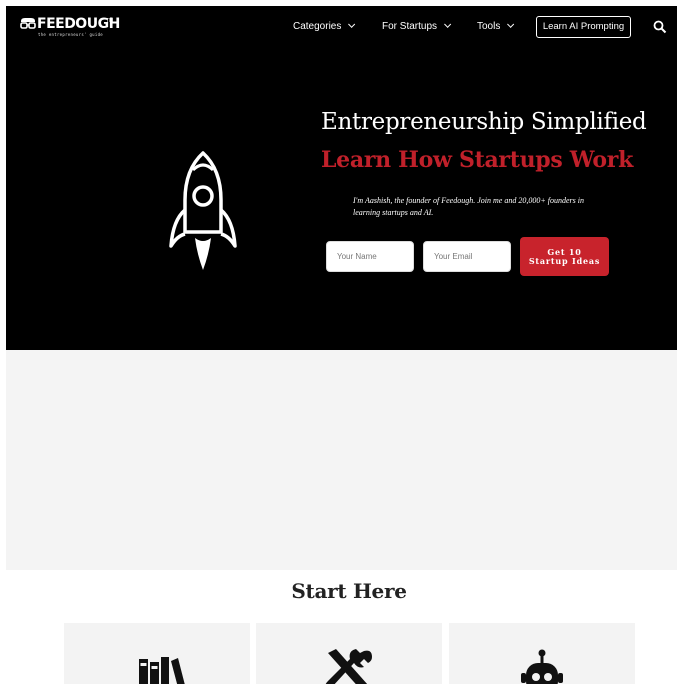 This screenshot has height=684, width=677. Describe the element at coordinates (317, 26) in the screenshot. I see `nav-categories-label: Categories` at that location.